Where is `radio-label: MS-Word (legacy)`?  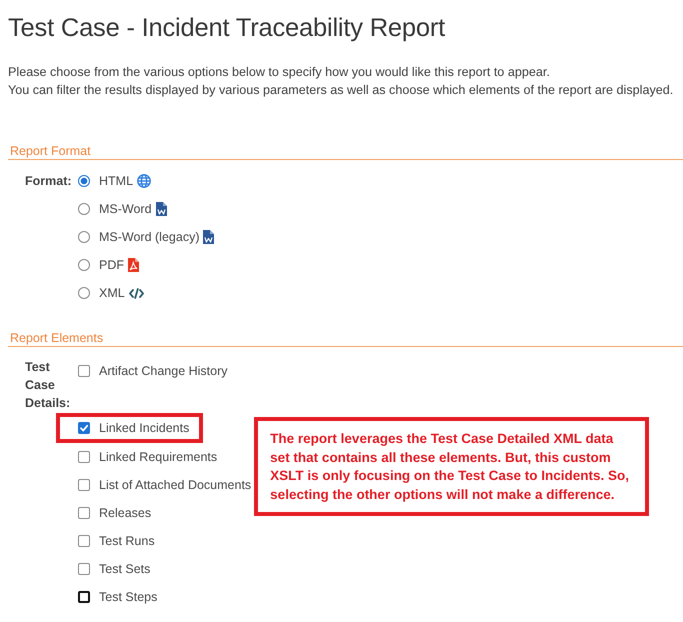 radio-label: MS-Word (legacy) is located at coordinates (149, 237).